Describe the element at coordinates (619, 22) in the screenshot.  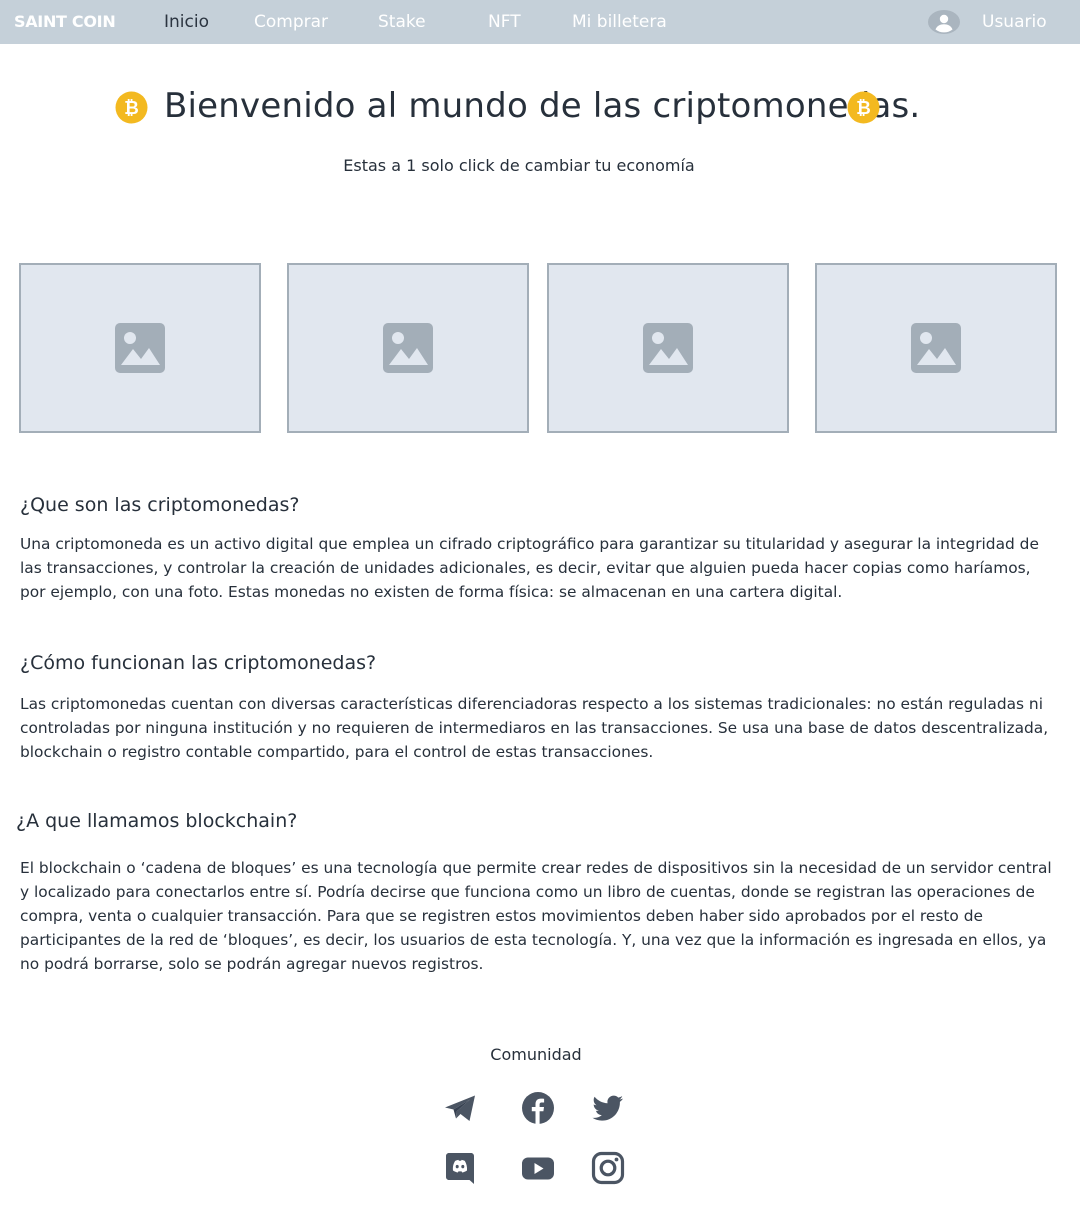
I see `nav-link-mi-billetera: Mi billetera` at that location.